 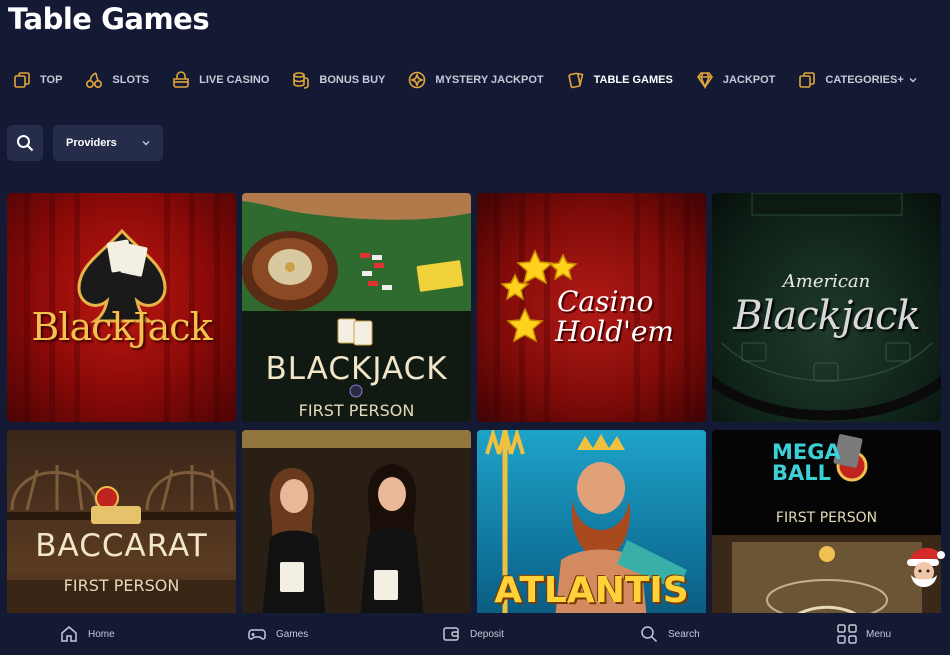 What do you see at coordinates (924, 568) in the screenshot?
I see `santa-chat-icon` at bounding box center [924, 568].